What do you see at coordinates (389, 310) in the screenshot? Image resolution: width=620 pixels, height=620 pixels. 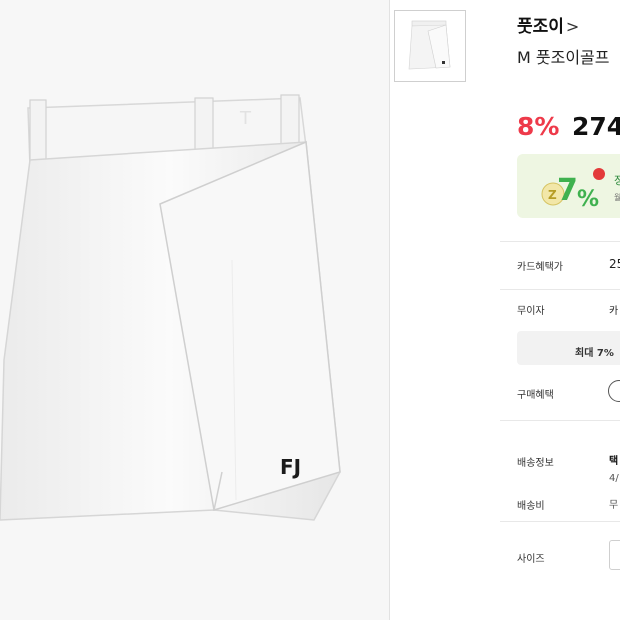 I see `vertical-divider` at bounding box center [389, 310].